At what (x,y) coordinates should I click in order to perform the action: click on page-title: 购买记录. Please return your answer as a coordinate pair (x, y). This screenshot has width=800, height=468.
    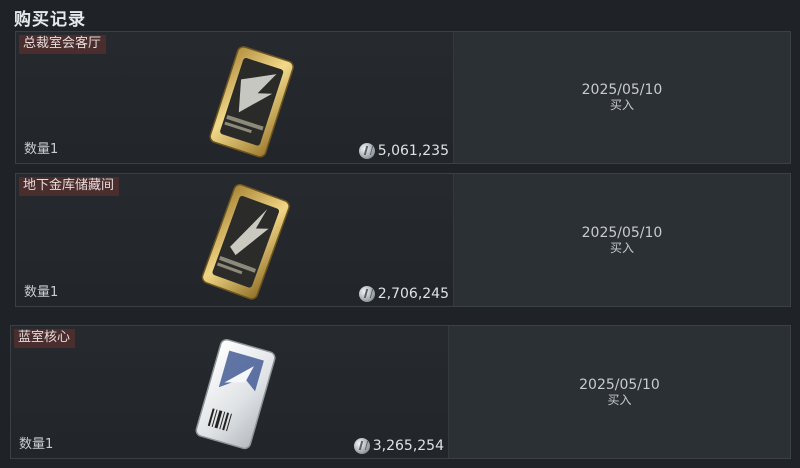
    Looking at the image, I should click on (50, 20).